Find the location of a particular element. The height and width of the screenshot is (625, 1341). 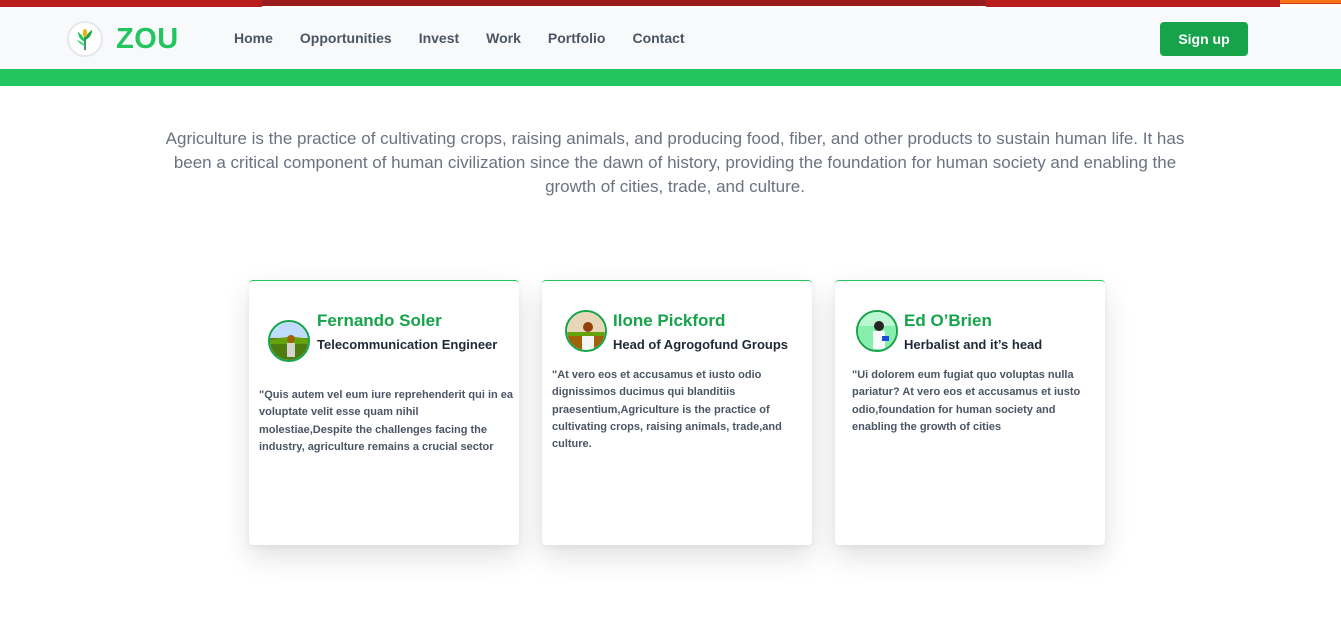

testimonial-name: Fernando Soler is located at coordinates (379, 320).